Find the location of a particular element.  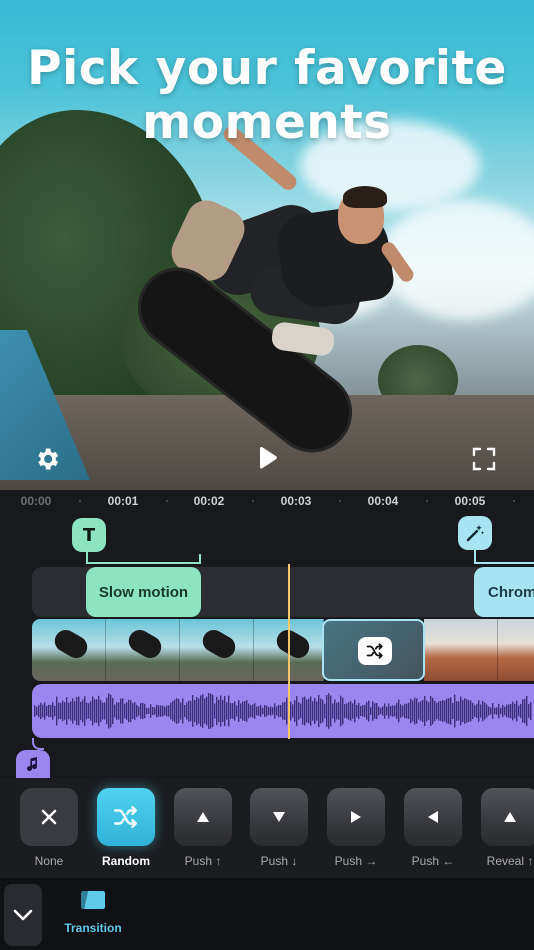

transition-tool: Transition is located at coordinates (93, 912).